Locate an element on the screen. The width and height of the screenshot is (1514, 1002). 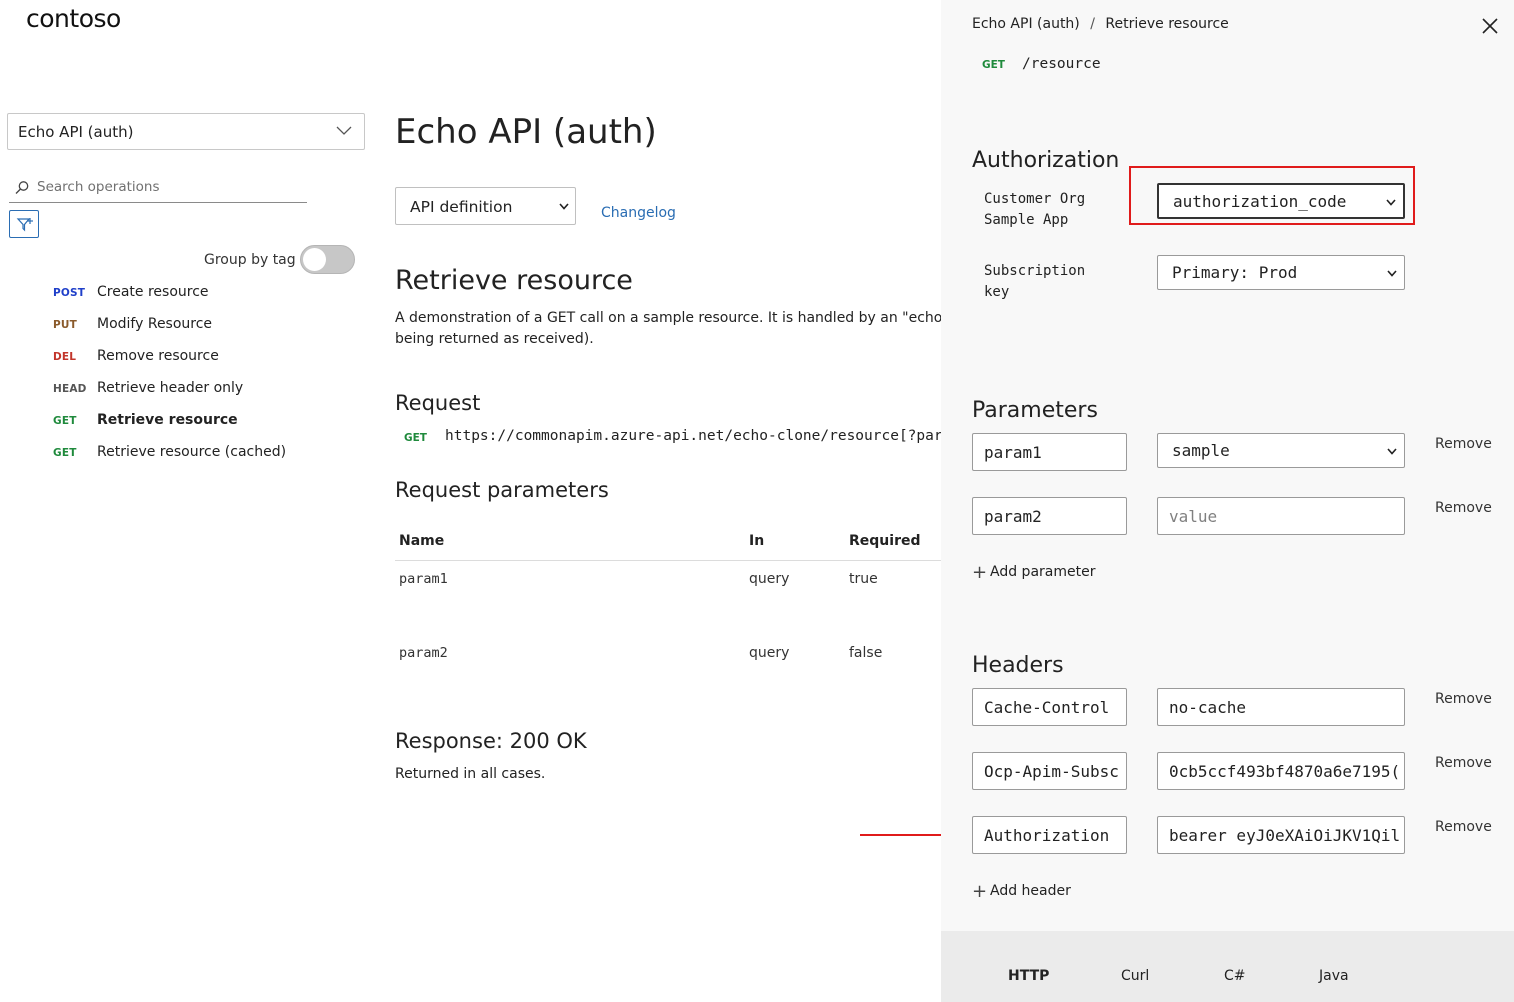
filter-icon is located at coordinates (24, 225).